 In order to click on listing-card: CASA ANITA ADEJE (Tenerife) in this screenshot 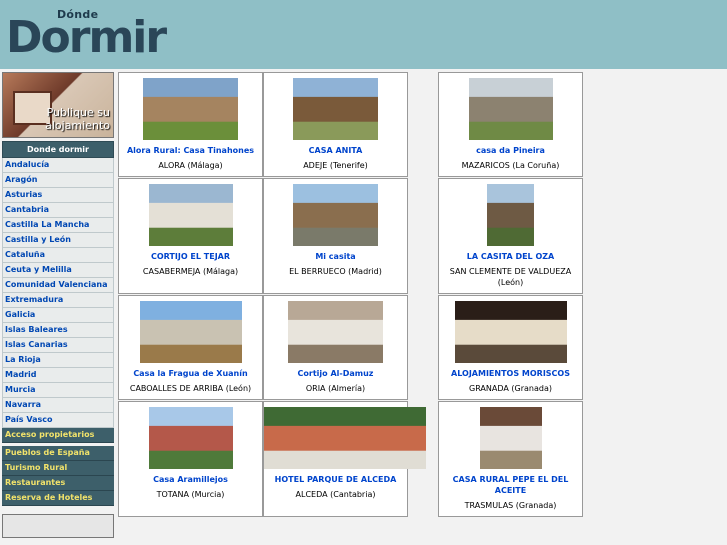, I will do `click(335, 124)`.